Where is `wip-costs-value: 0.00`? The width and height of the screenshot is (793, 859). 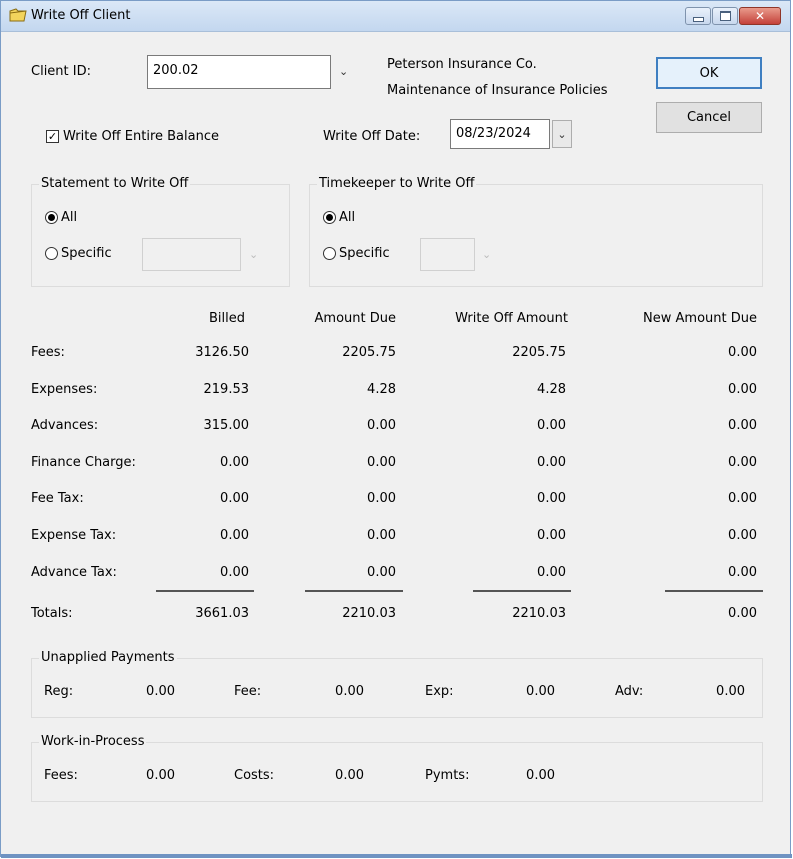 wip-costs-value: 0.00 is located at coordinates (349, 775).